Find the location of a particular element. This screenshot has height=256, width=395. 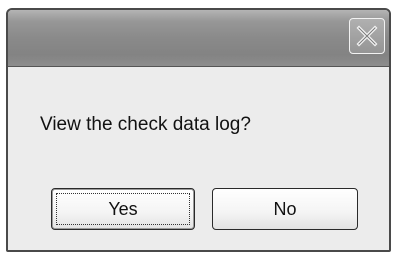

yes-button-label: Yes is located at coordinates (123, 209).